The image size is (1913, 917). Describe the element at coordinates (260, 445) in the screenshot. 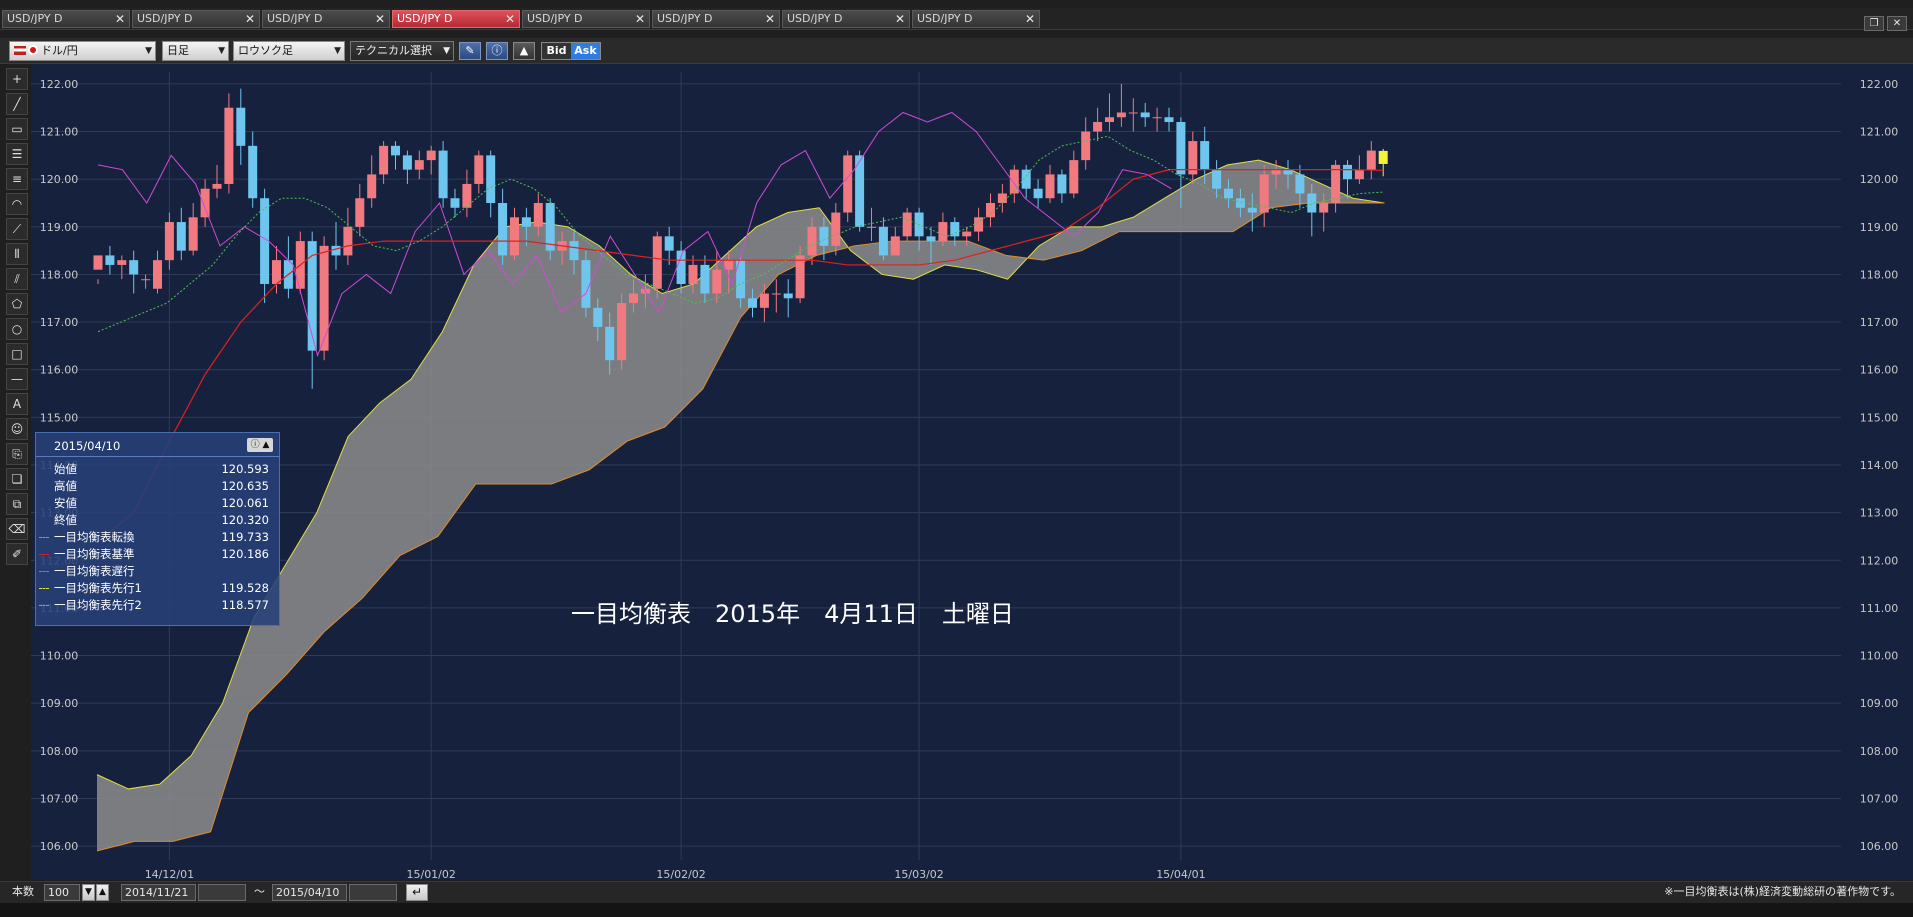

I see `info-collapse-icon: ⓘ ▲` at that location.